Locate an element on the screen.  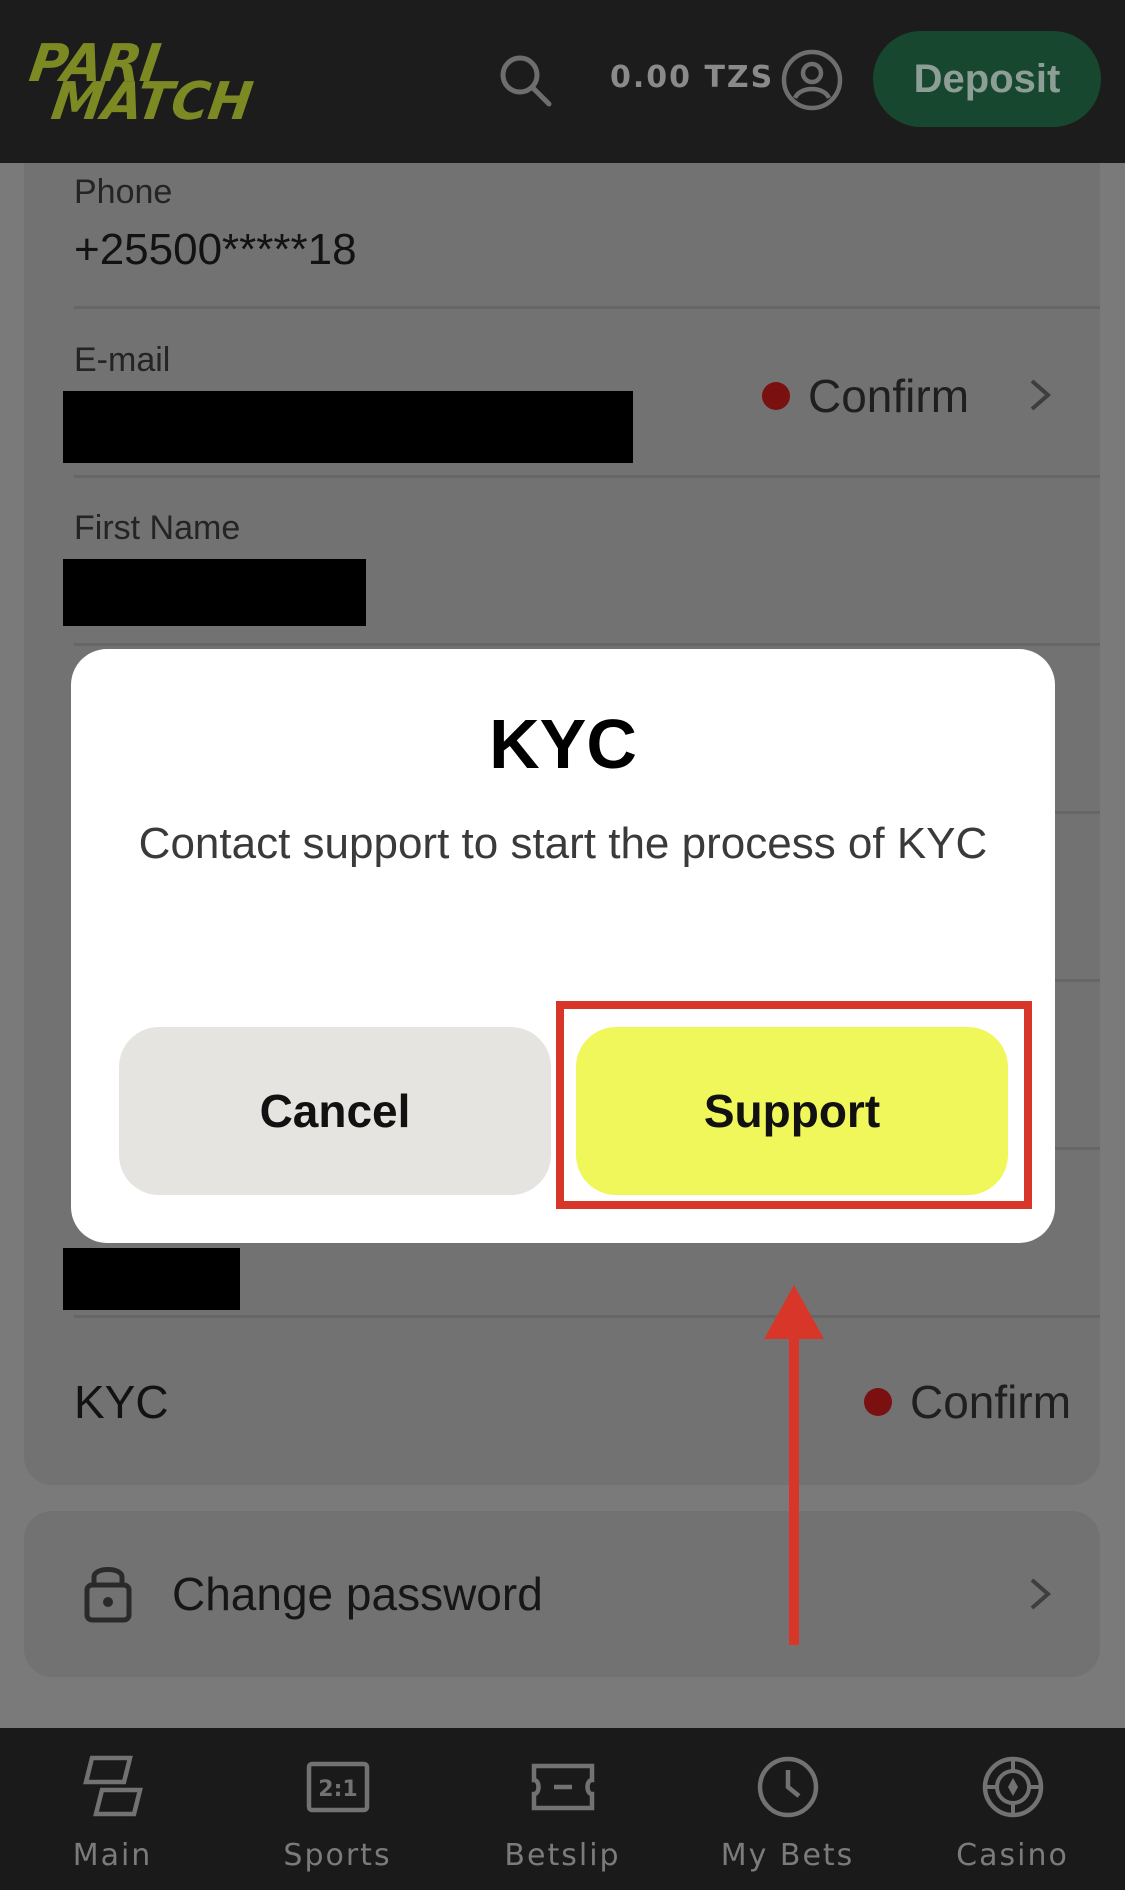
kyc-confirm-status: Confirm is located at coordinates (967, 1402).